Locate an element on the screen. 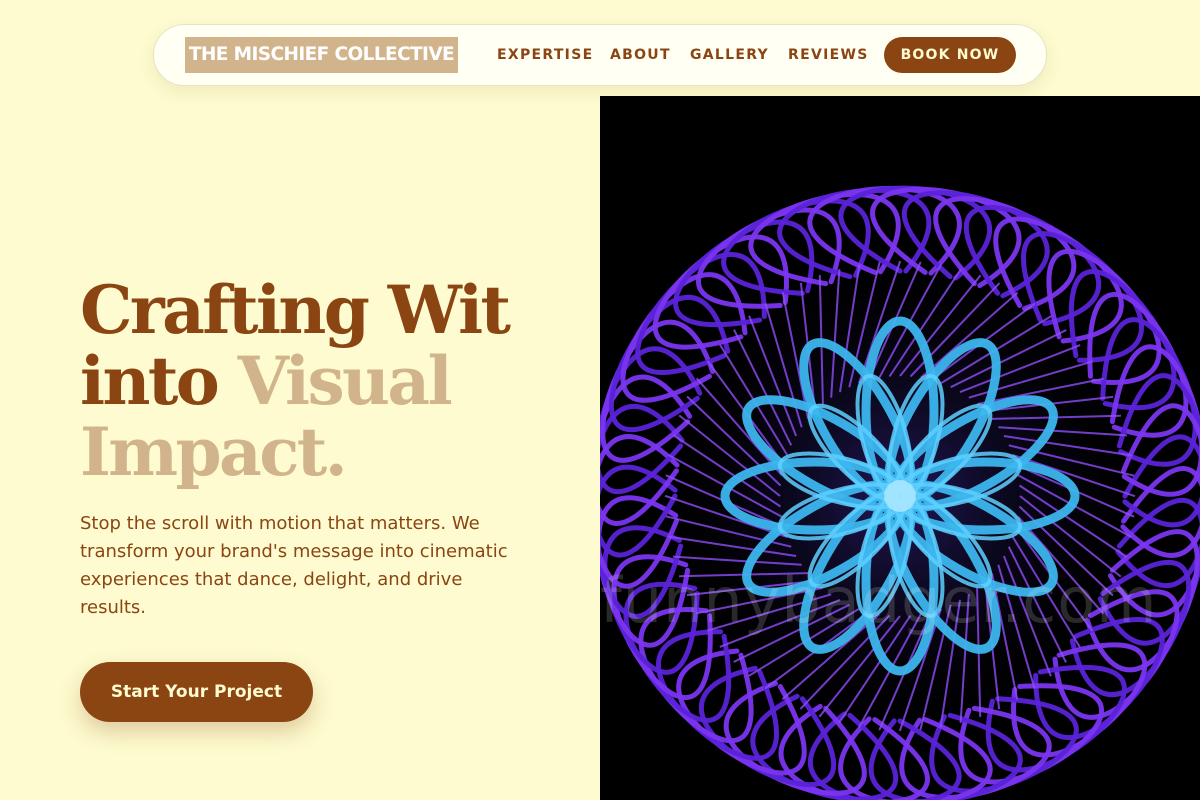  brand-logo: THE MISCHIEF COLLECTIVE is located at coordinates (321, 55).